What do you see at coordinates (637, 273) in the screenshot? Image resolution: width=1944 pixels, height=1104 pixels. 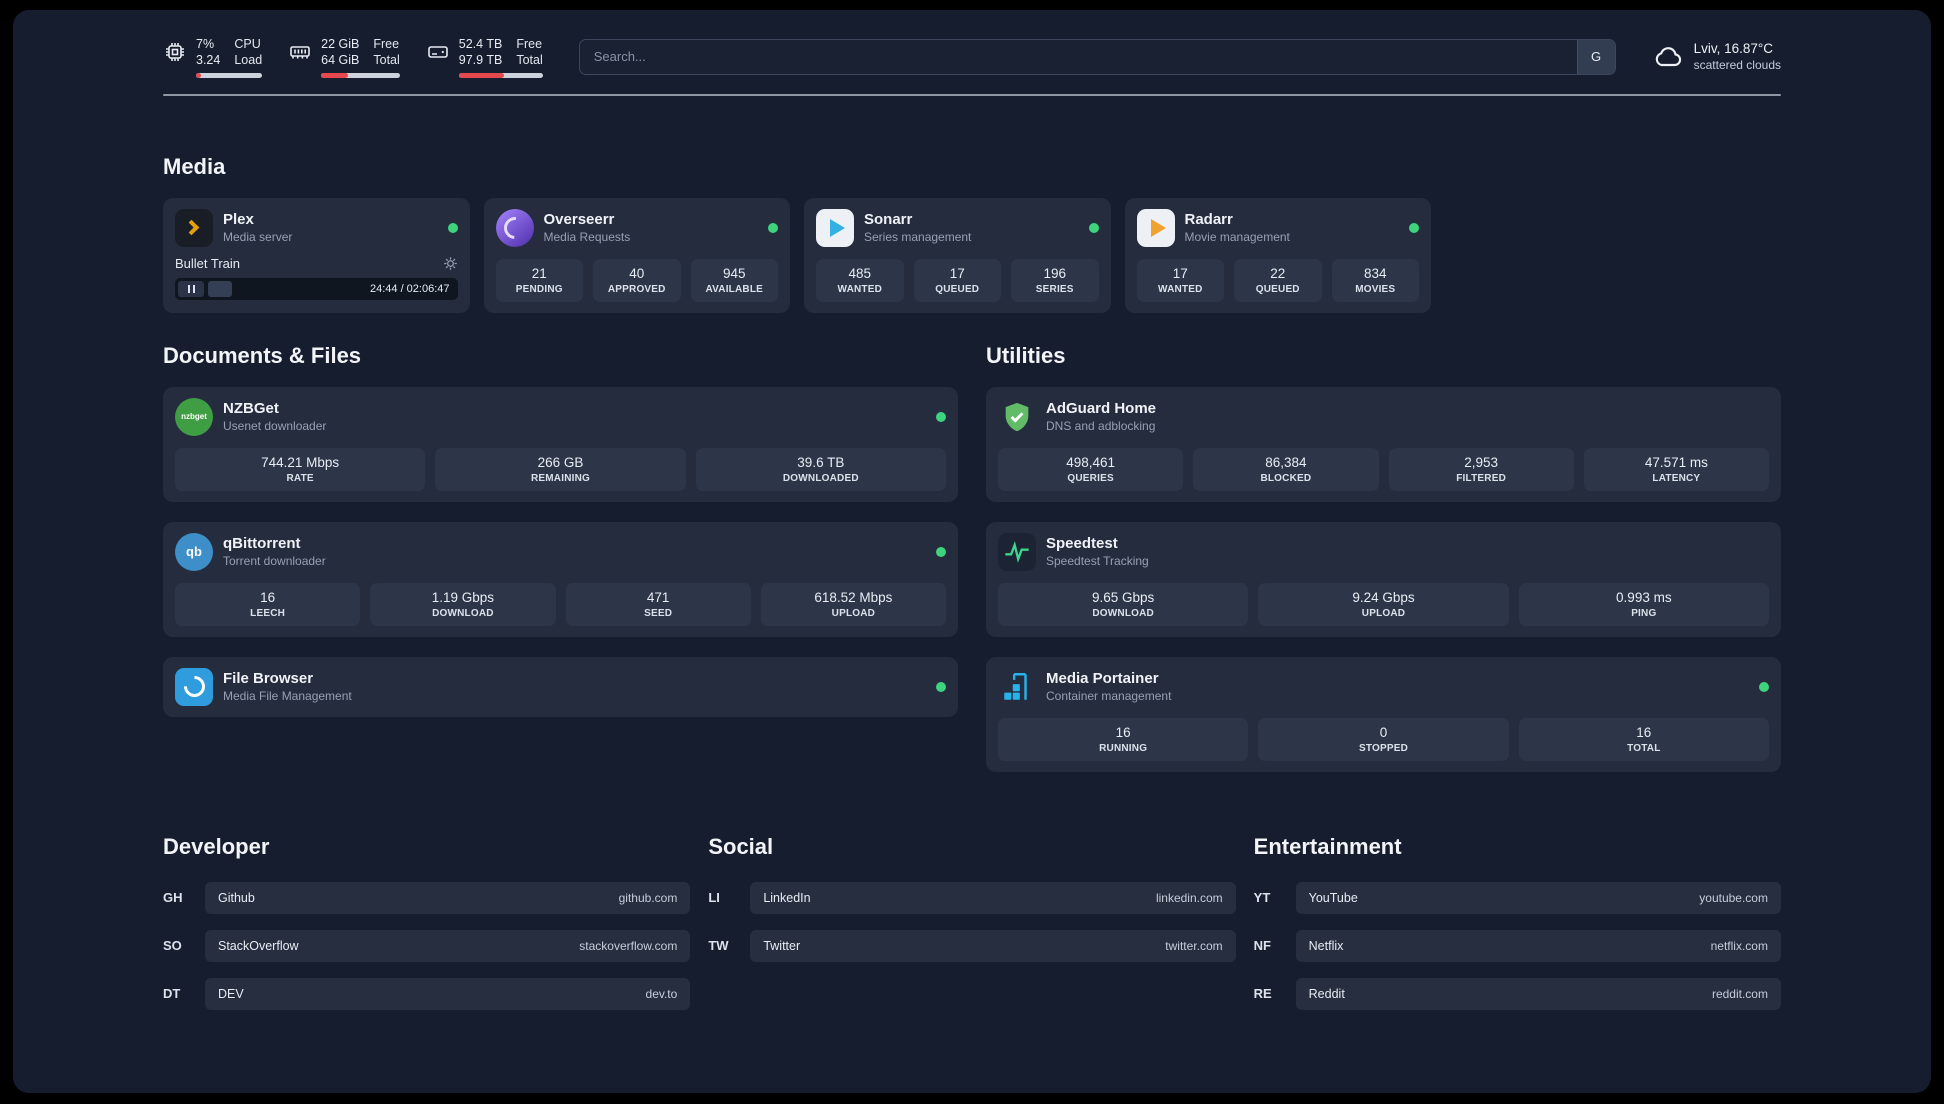 I see `stat-value: 40` at bounding box center [637, 273].